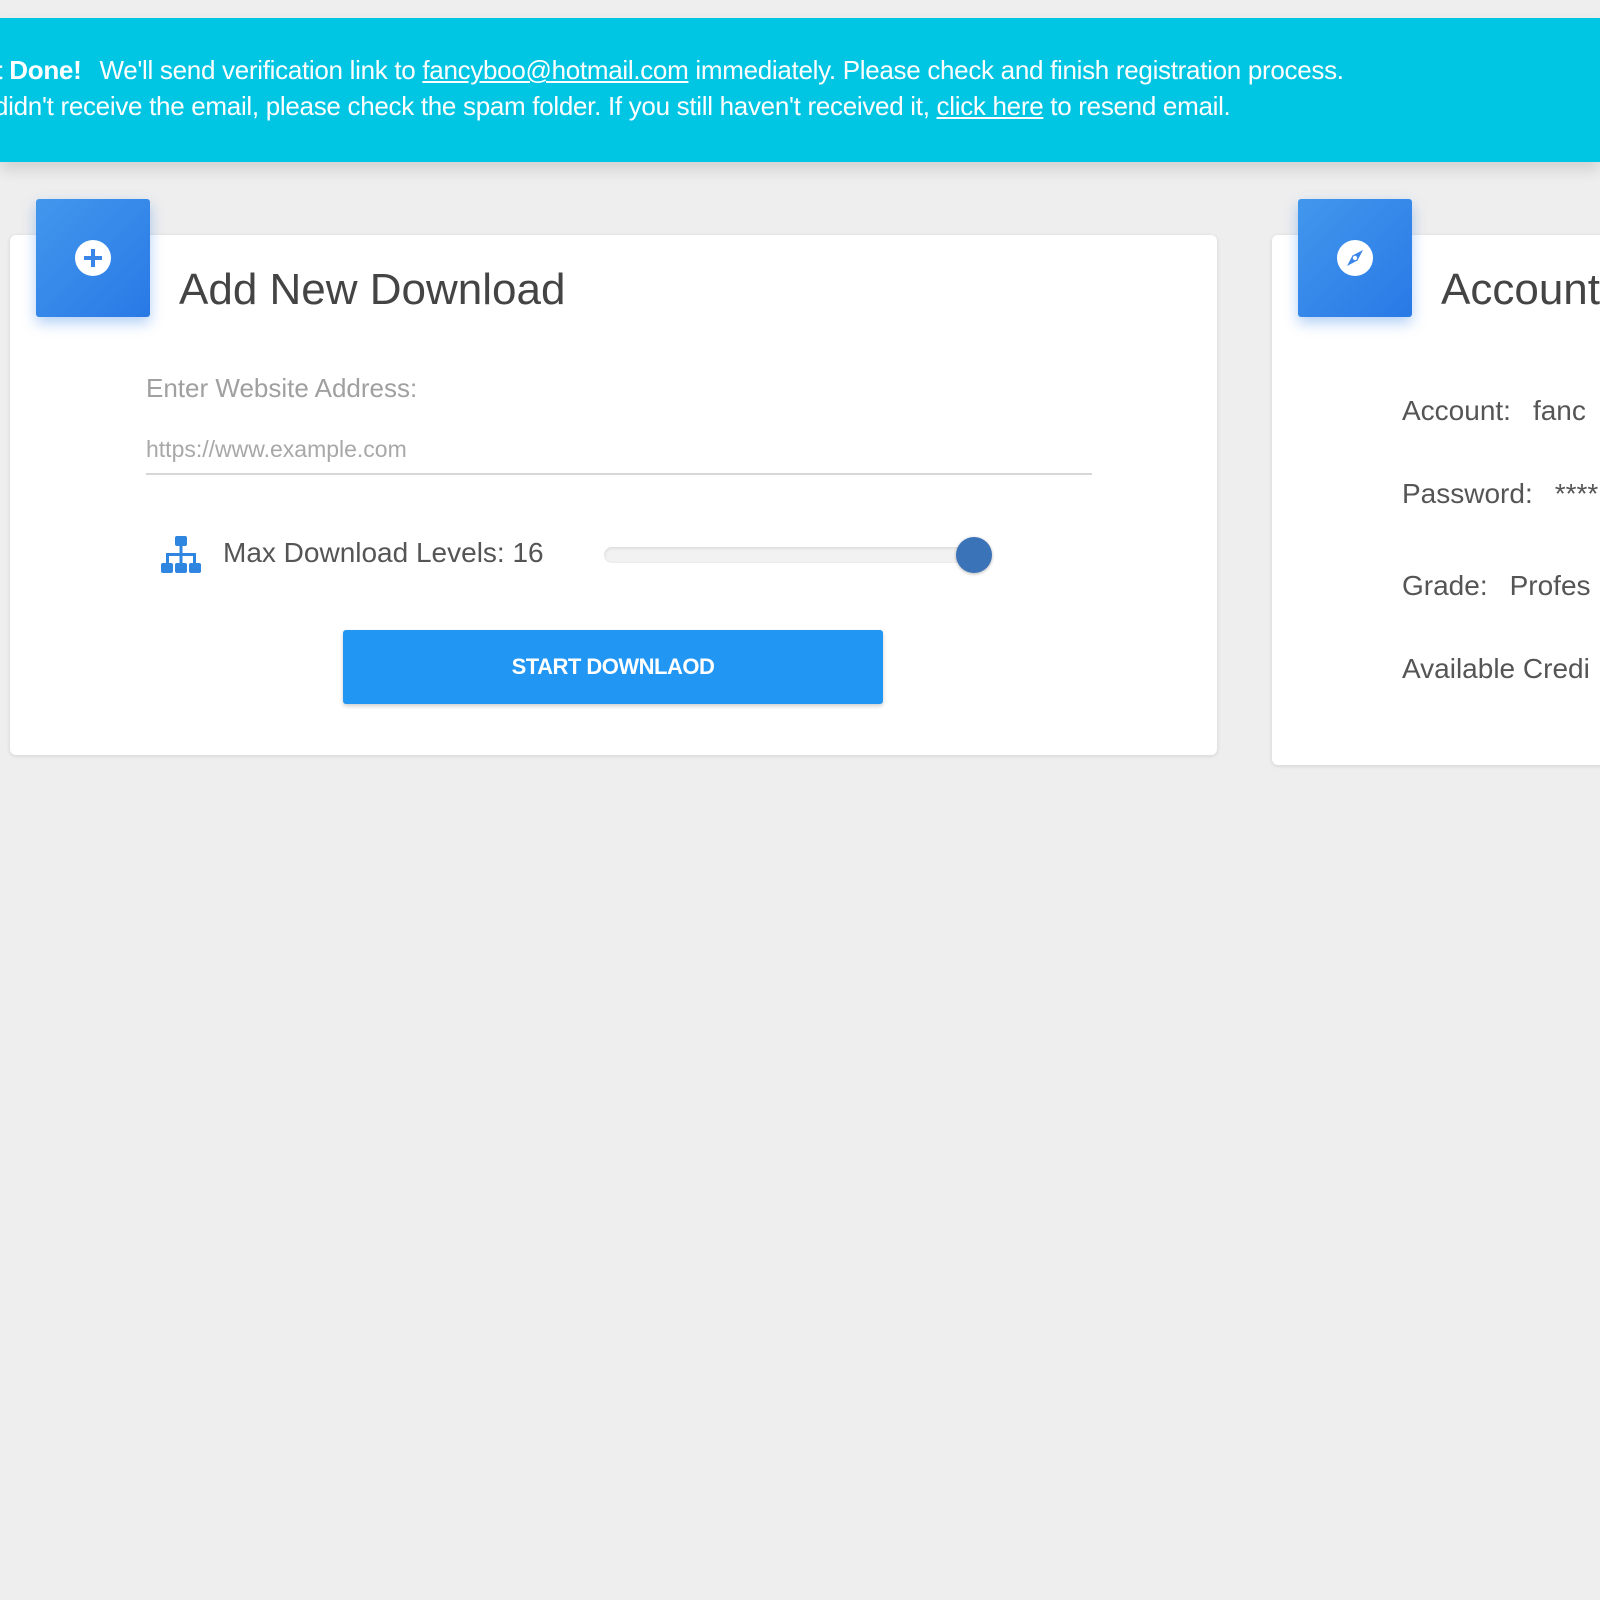  I want to click on slider-handle, so click(974, 555).